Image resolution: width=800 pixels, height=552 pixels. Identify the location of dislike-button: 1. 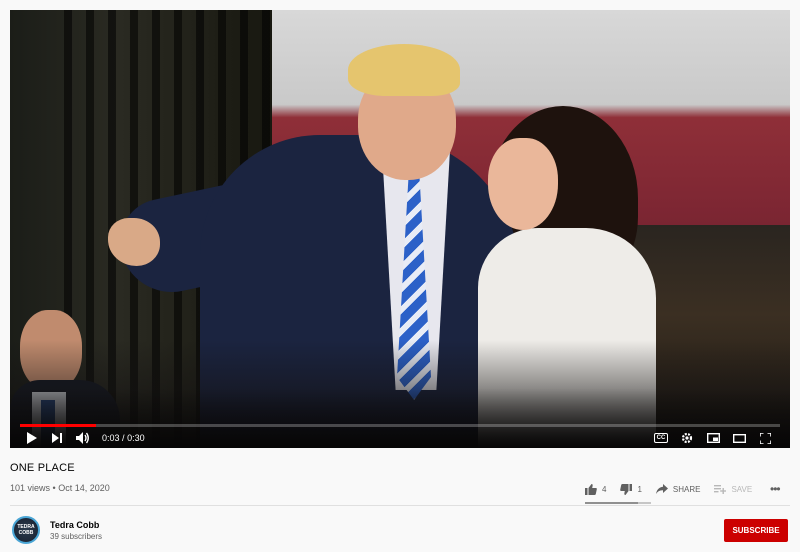
(631, 489).